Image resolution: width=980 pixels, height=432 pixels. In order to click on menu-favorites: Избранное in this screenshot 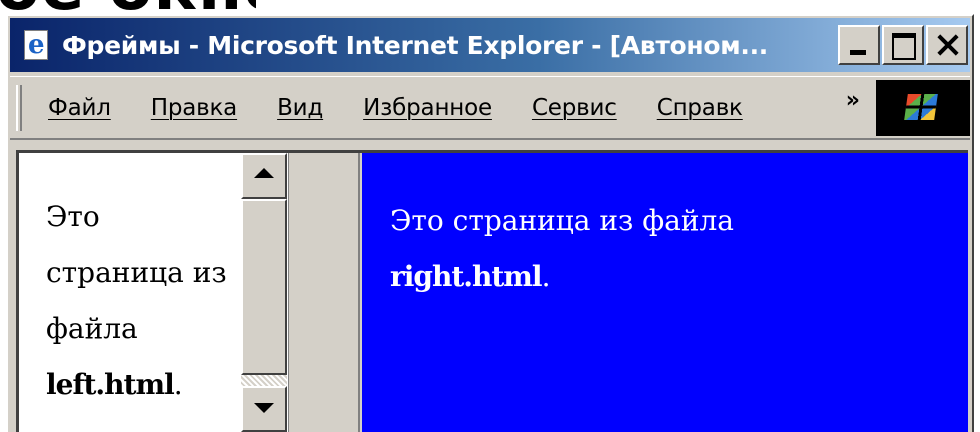, I will do `click(427, 108)`.